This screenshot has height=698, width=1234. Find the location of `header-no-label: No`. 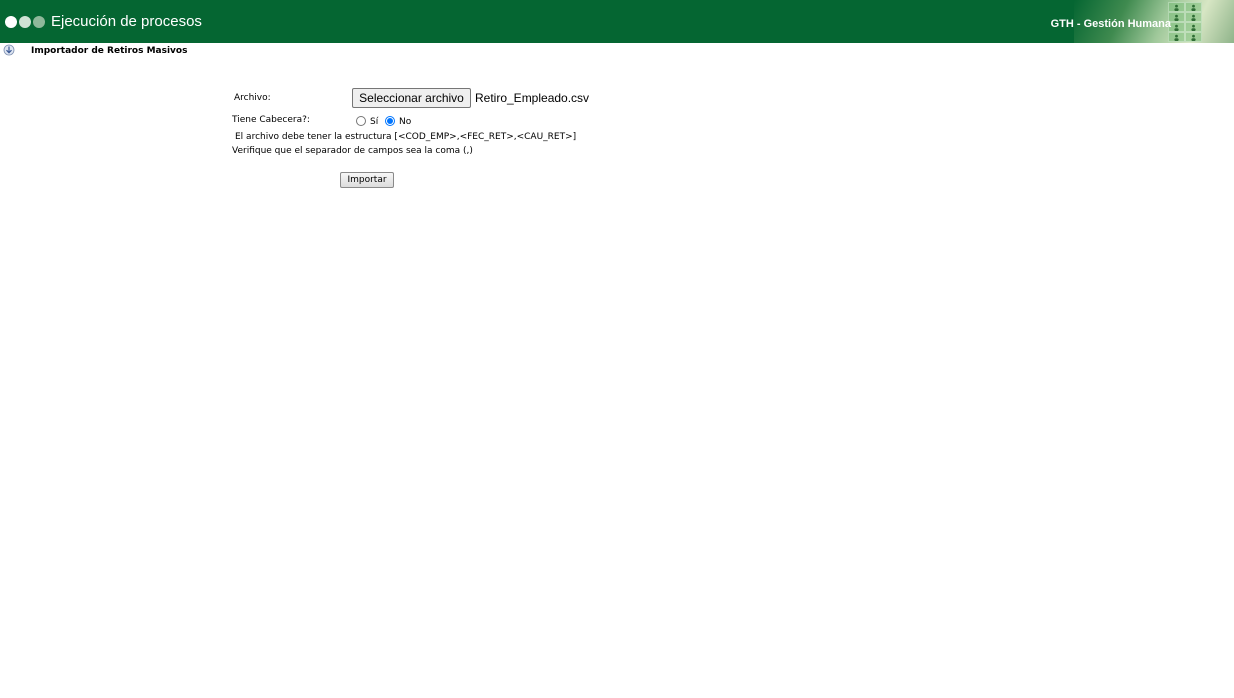

header-no-label: No is located at coordinates (405, 122).